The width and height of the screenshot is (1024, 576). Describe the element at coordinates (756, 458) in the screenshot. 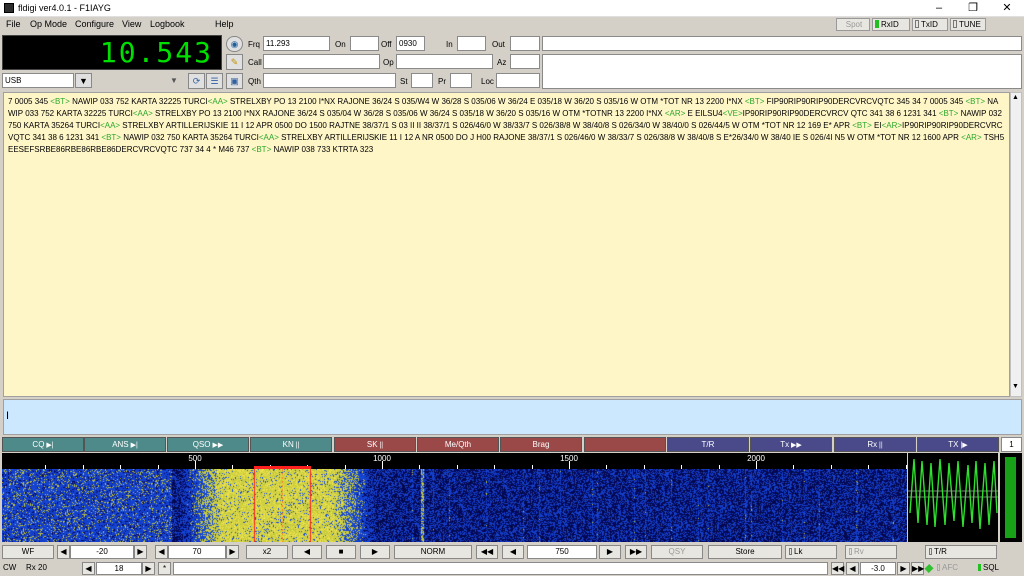

I see `ruler-tick-label: 2000` at that location.